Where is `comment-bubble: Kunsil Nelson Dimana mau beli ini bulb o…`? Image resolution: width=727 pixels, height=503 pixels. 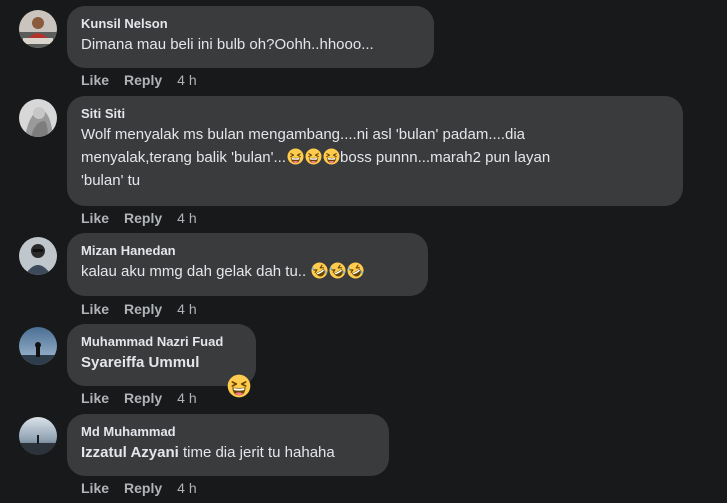 comment-bubble: Kunsil Nelson Dimana mau beli ini bulb o… is located at coordinates (250, 37).